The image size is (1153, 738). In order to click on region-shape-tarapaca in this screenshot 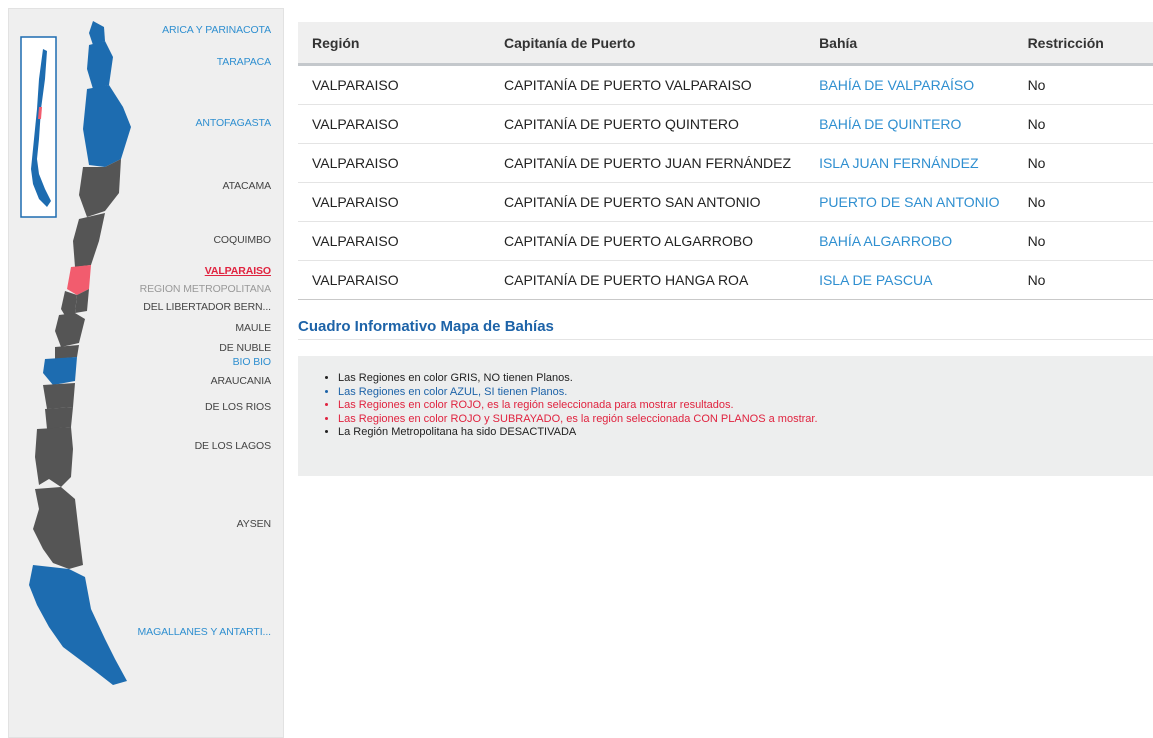, I will do `click(100, 65)`.